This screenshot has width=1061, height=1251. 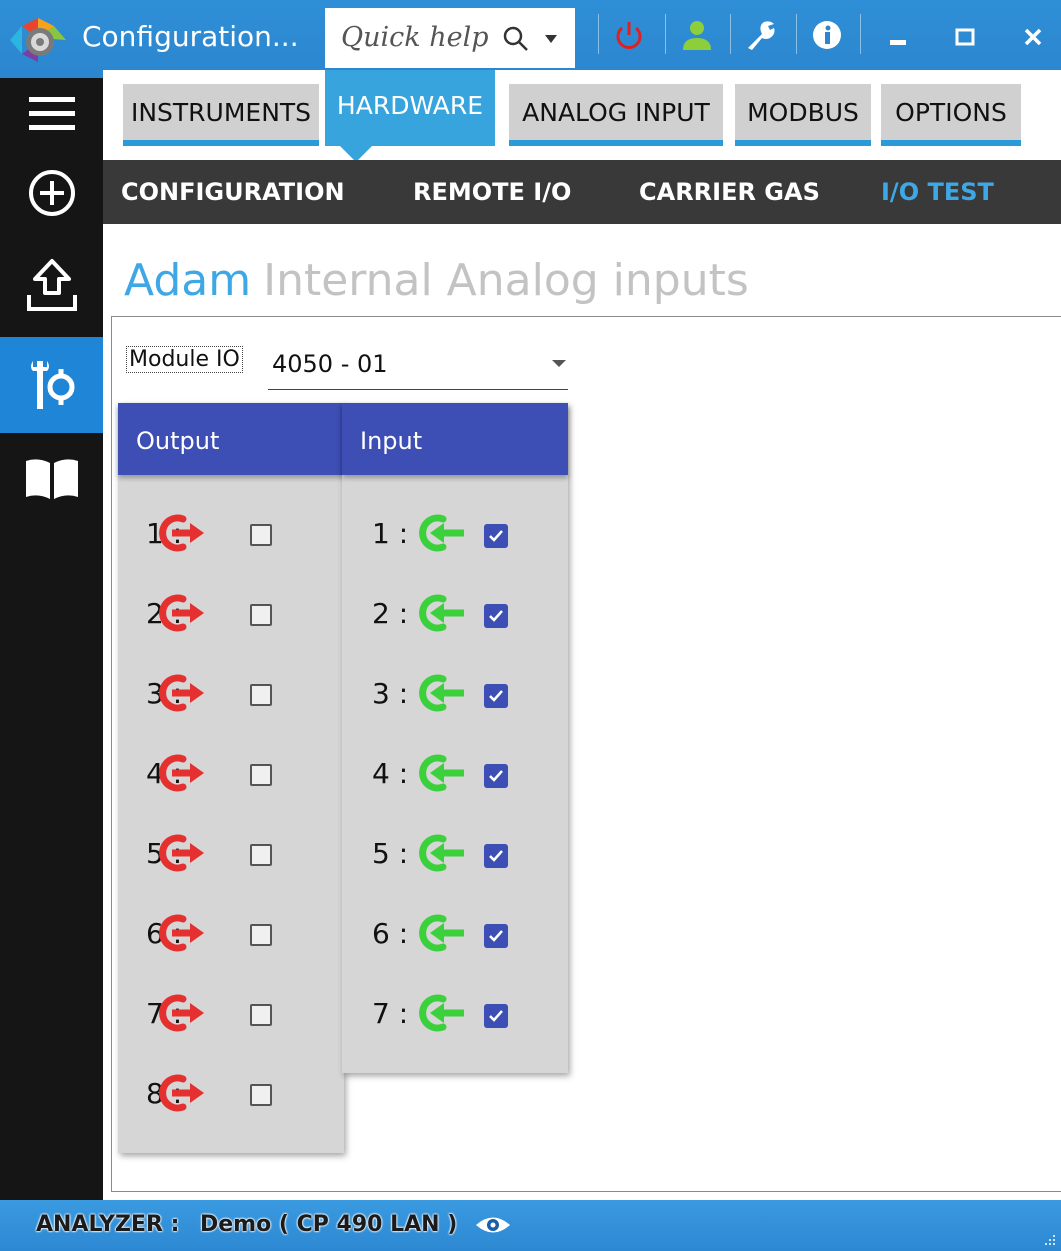 I want to click on minimize-icon, so click(x=899, y=35).